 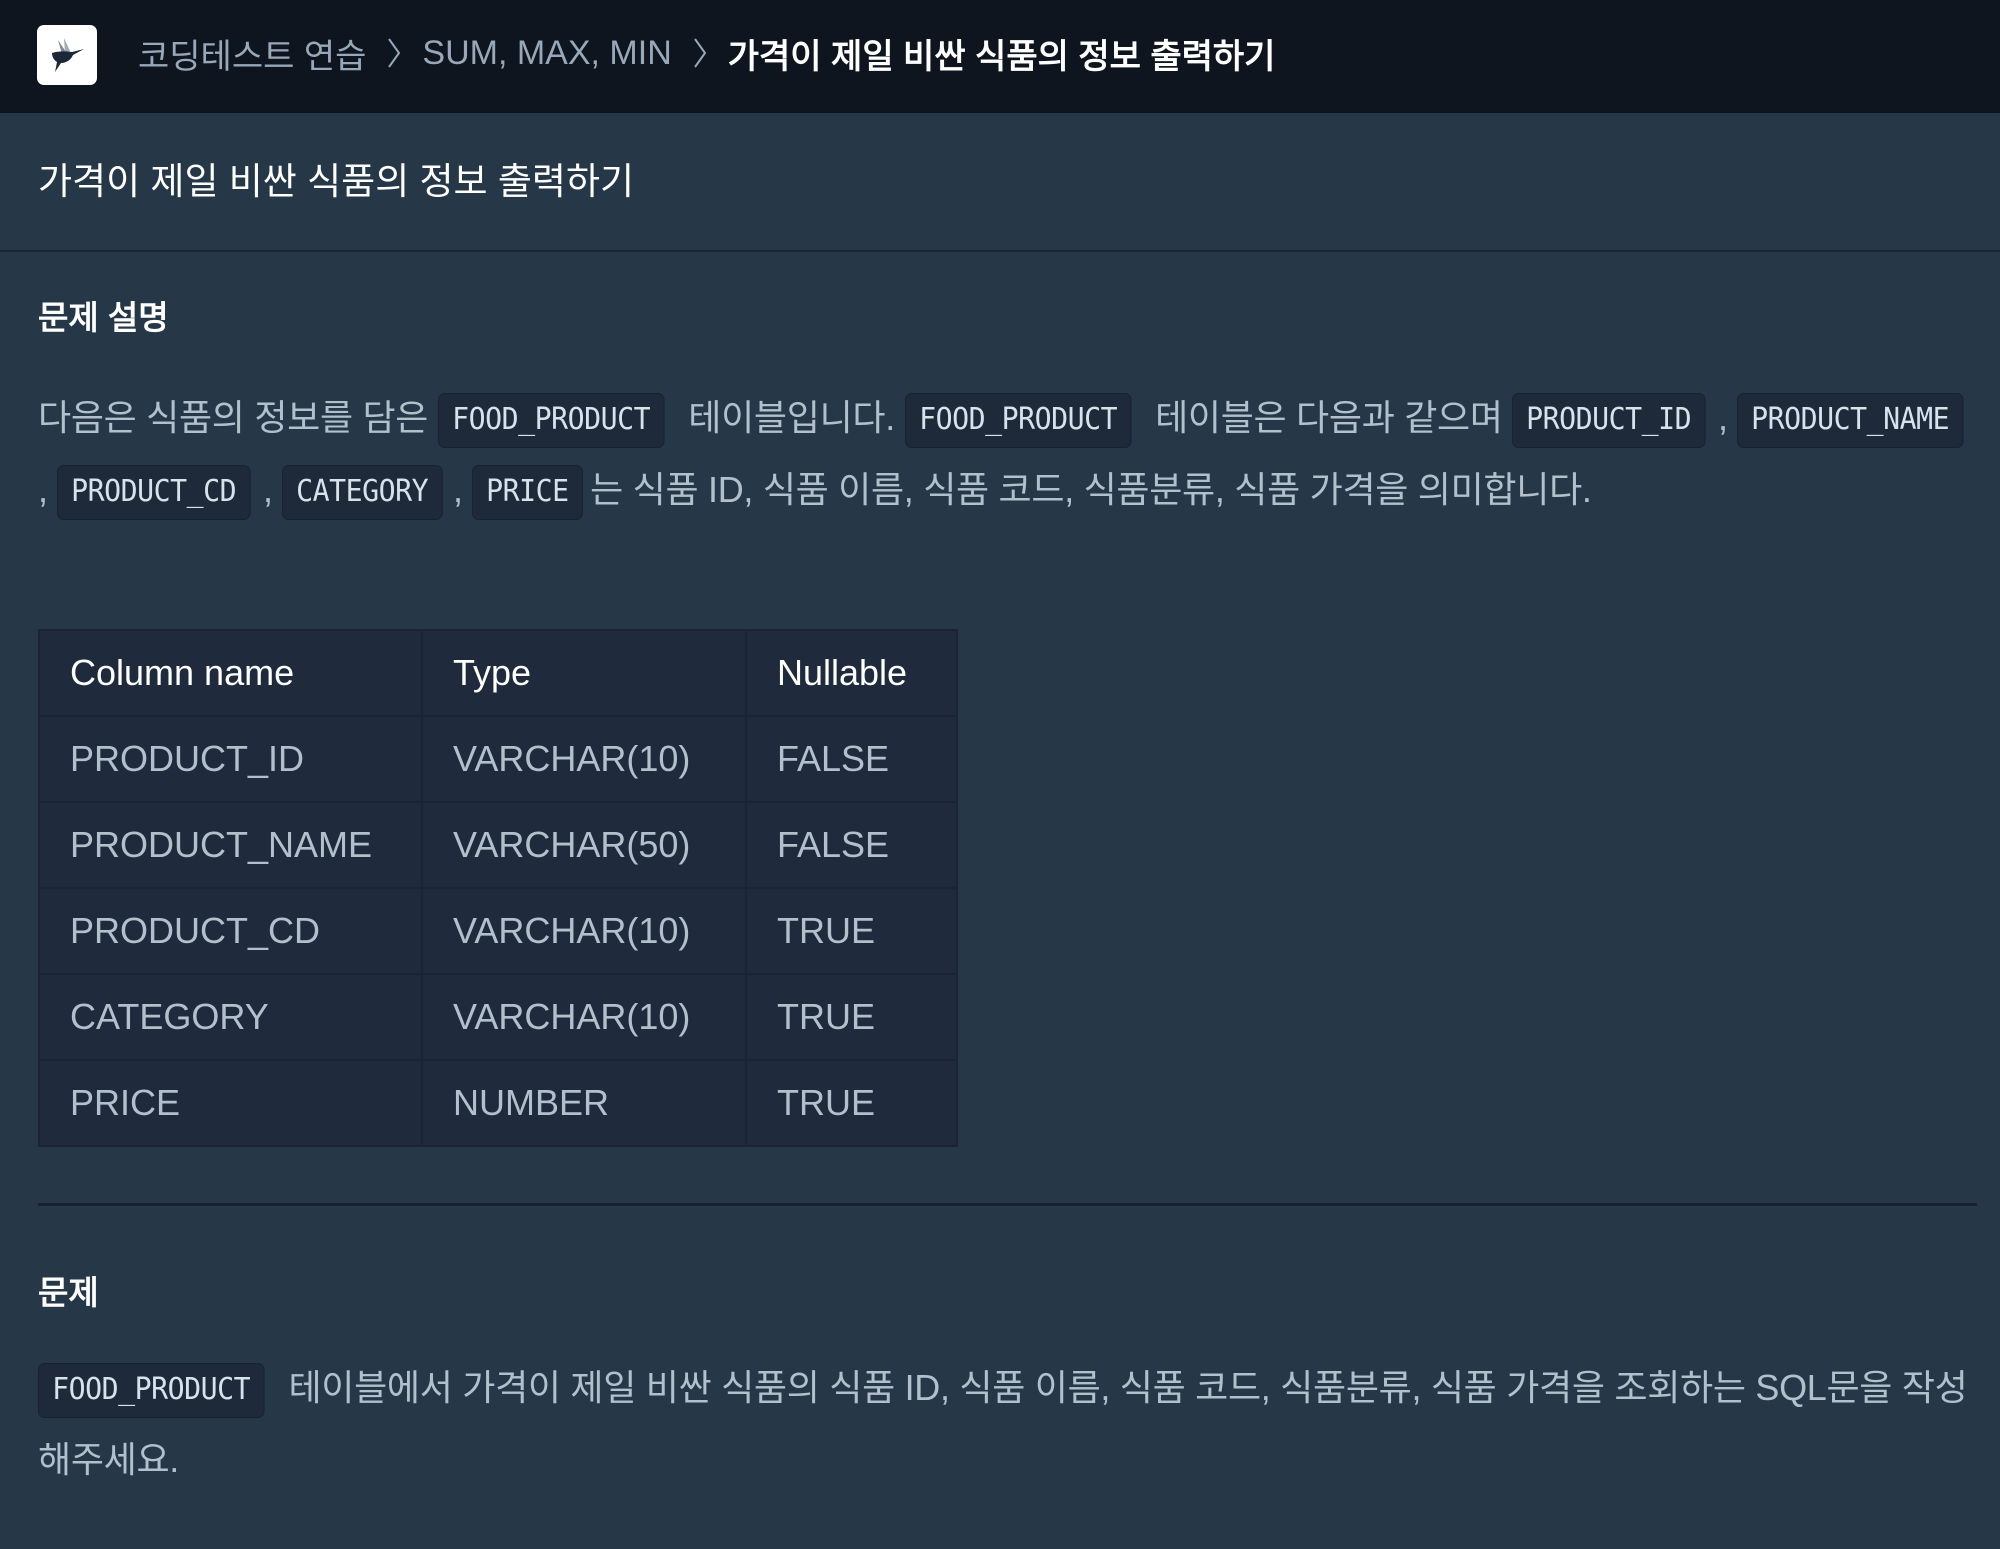 I want to click on table-row: PRODUCT_NAME VARCHAR(50) FALSE, so click(x=498, y=845).